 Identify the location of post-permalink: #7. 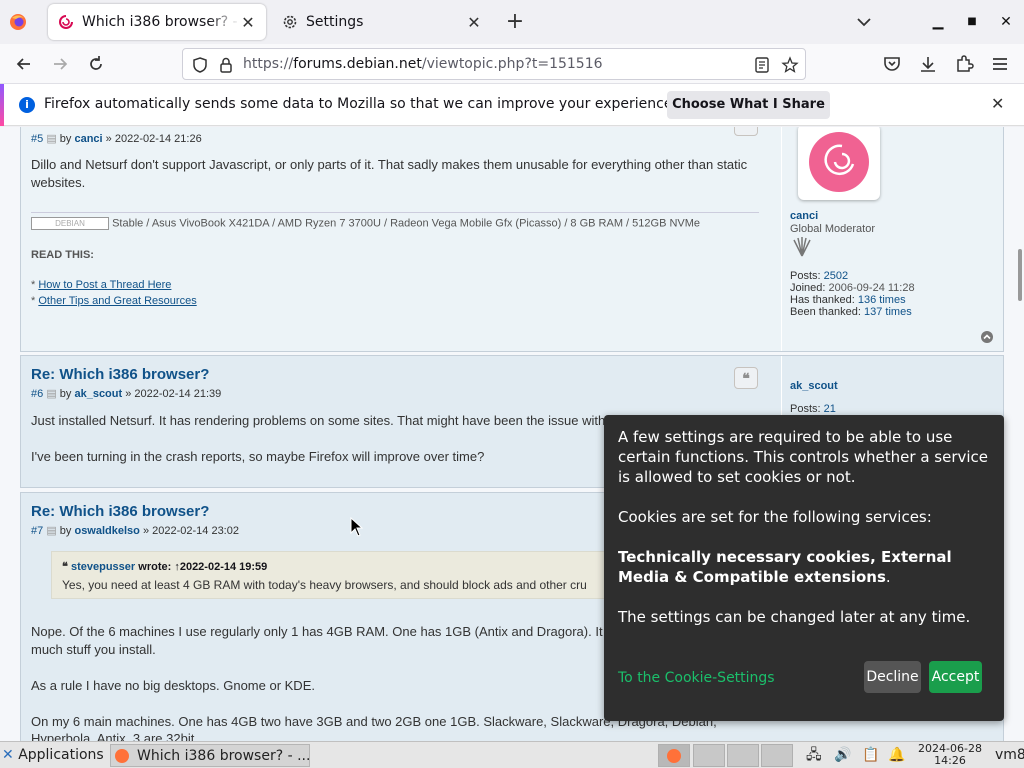
(37, 531).